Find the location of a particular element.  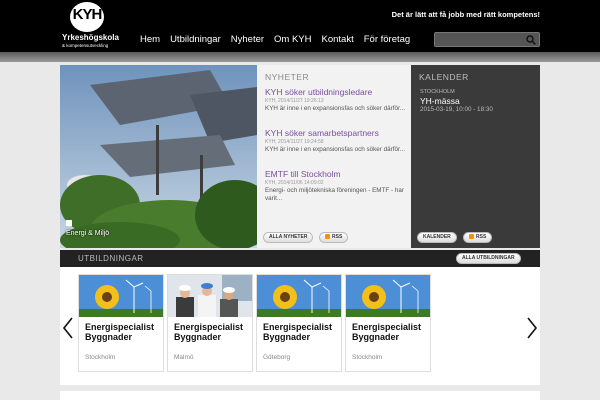

slide-indicator is located at coordinates (69, 223).